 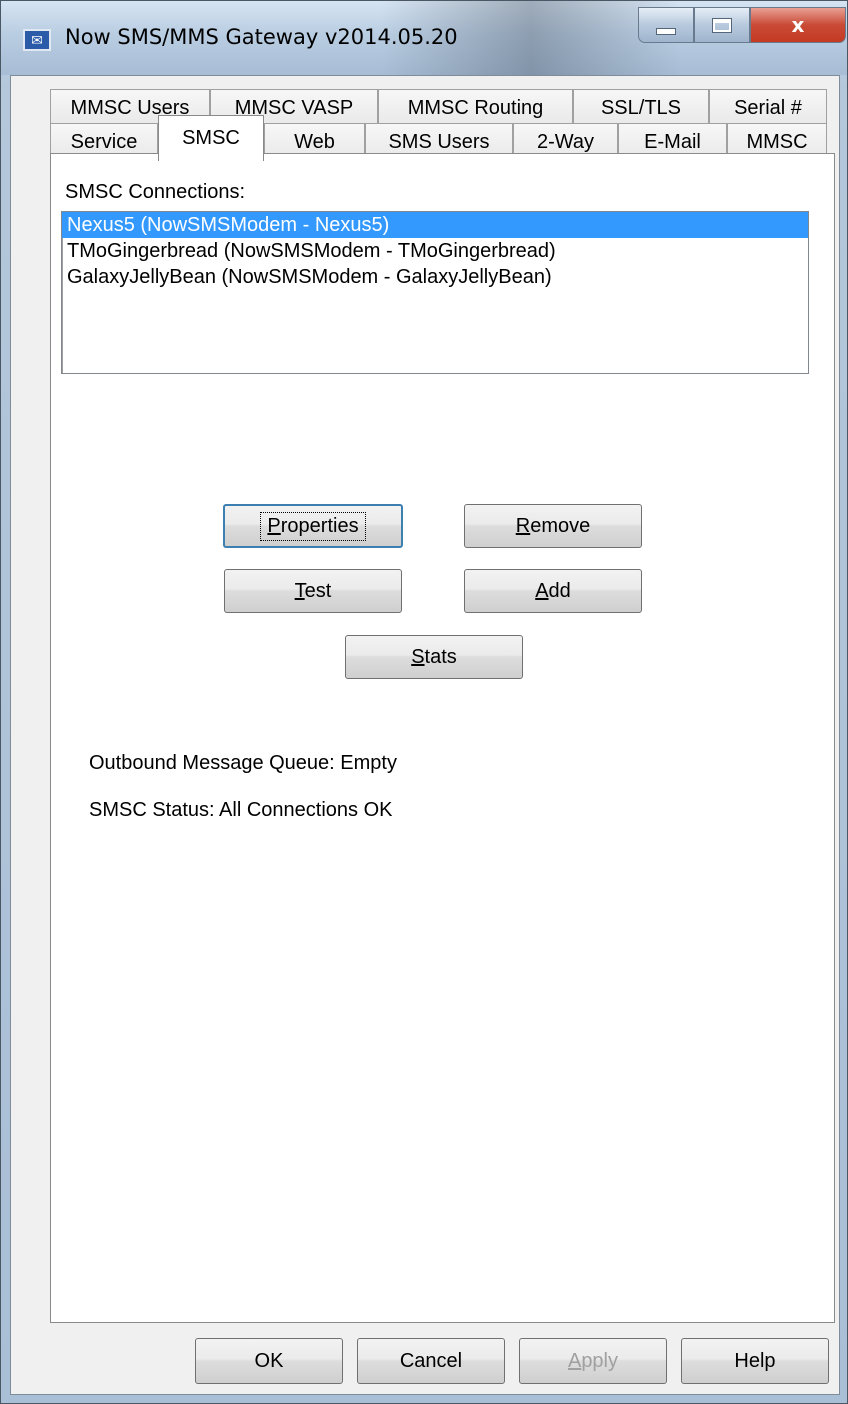 What do you see at coordinates (768, 108) in the screenshot?
I see `tab-serial: Serial #` at bounding box center [768, 108].